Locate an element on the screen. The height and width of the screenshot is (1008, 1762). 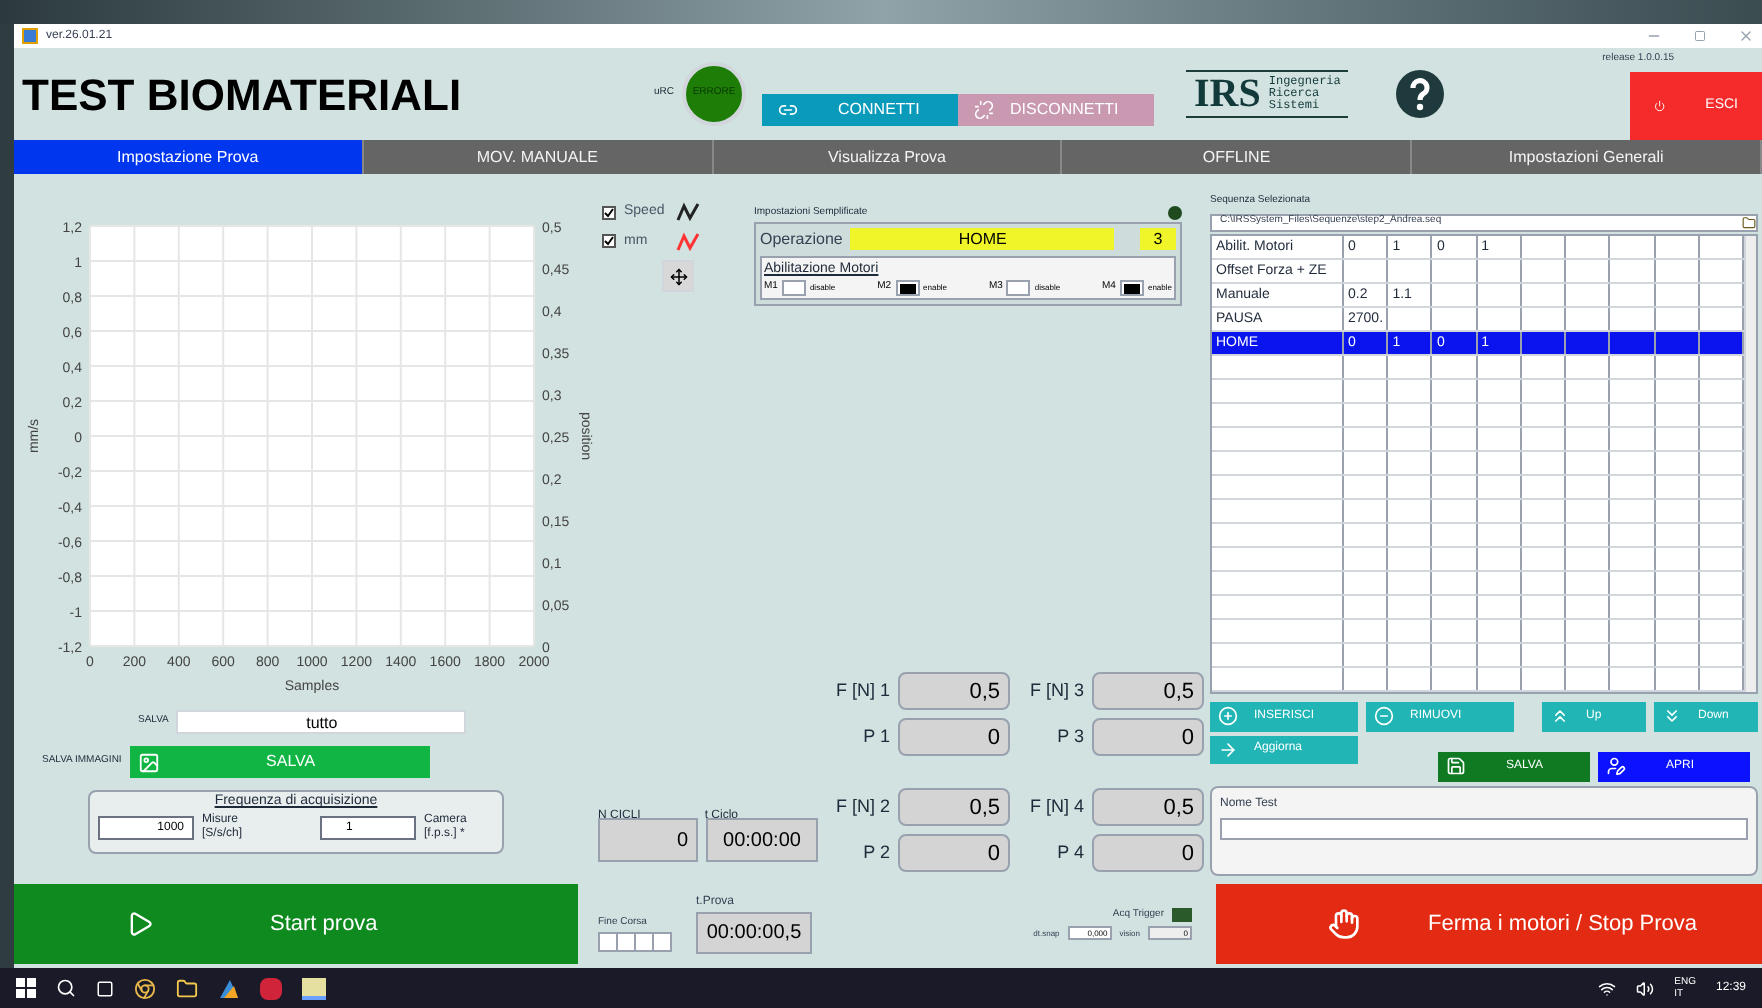
limit-indicators is located at coordinates (635, 941).